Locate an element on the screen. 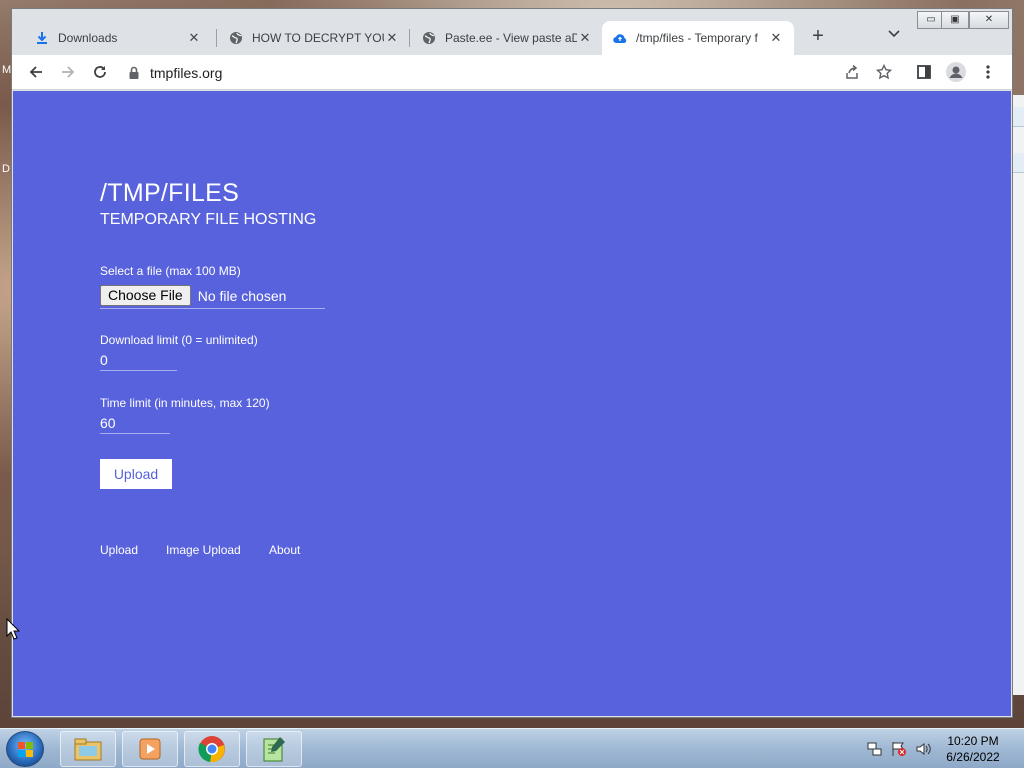 This screenshot has height=768, width=1024. background-window-edge is located at coordinates (1018, 395).